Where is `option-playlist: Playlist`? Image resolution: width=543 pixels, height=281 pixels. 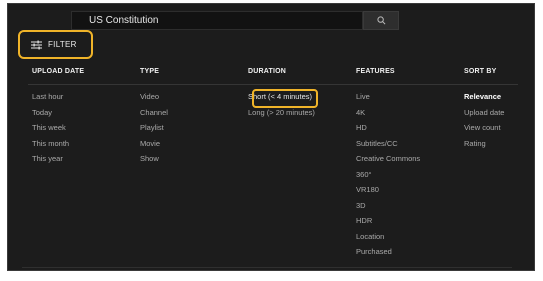
option-playlist: Playlist is located at coordinates (154, 131).